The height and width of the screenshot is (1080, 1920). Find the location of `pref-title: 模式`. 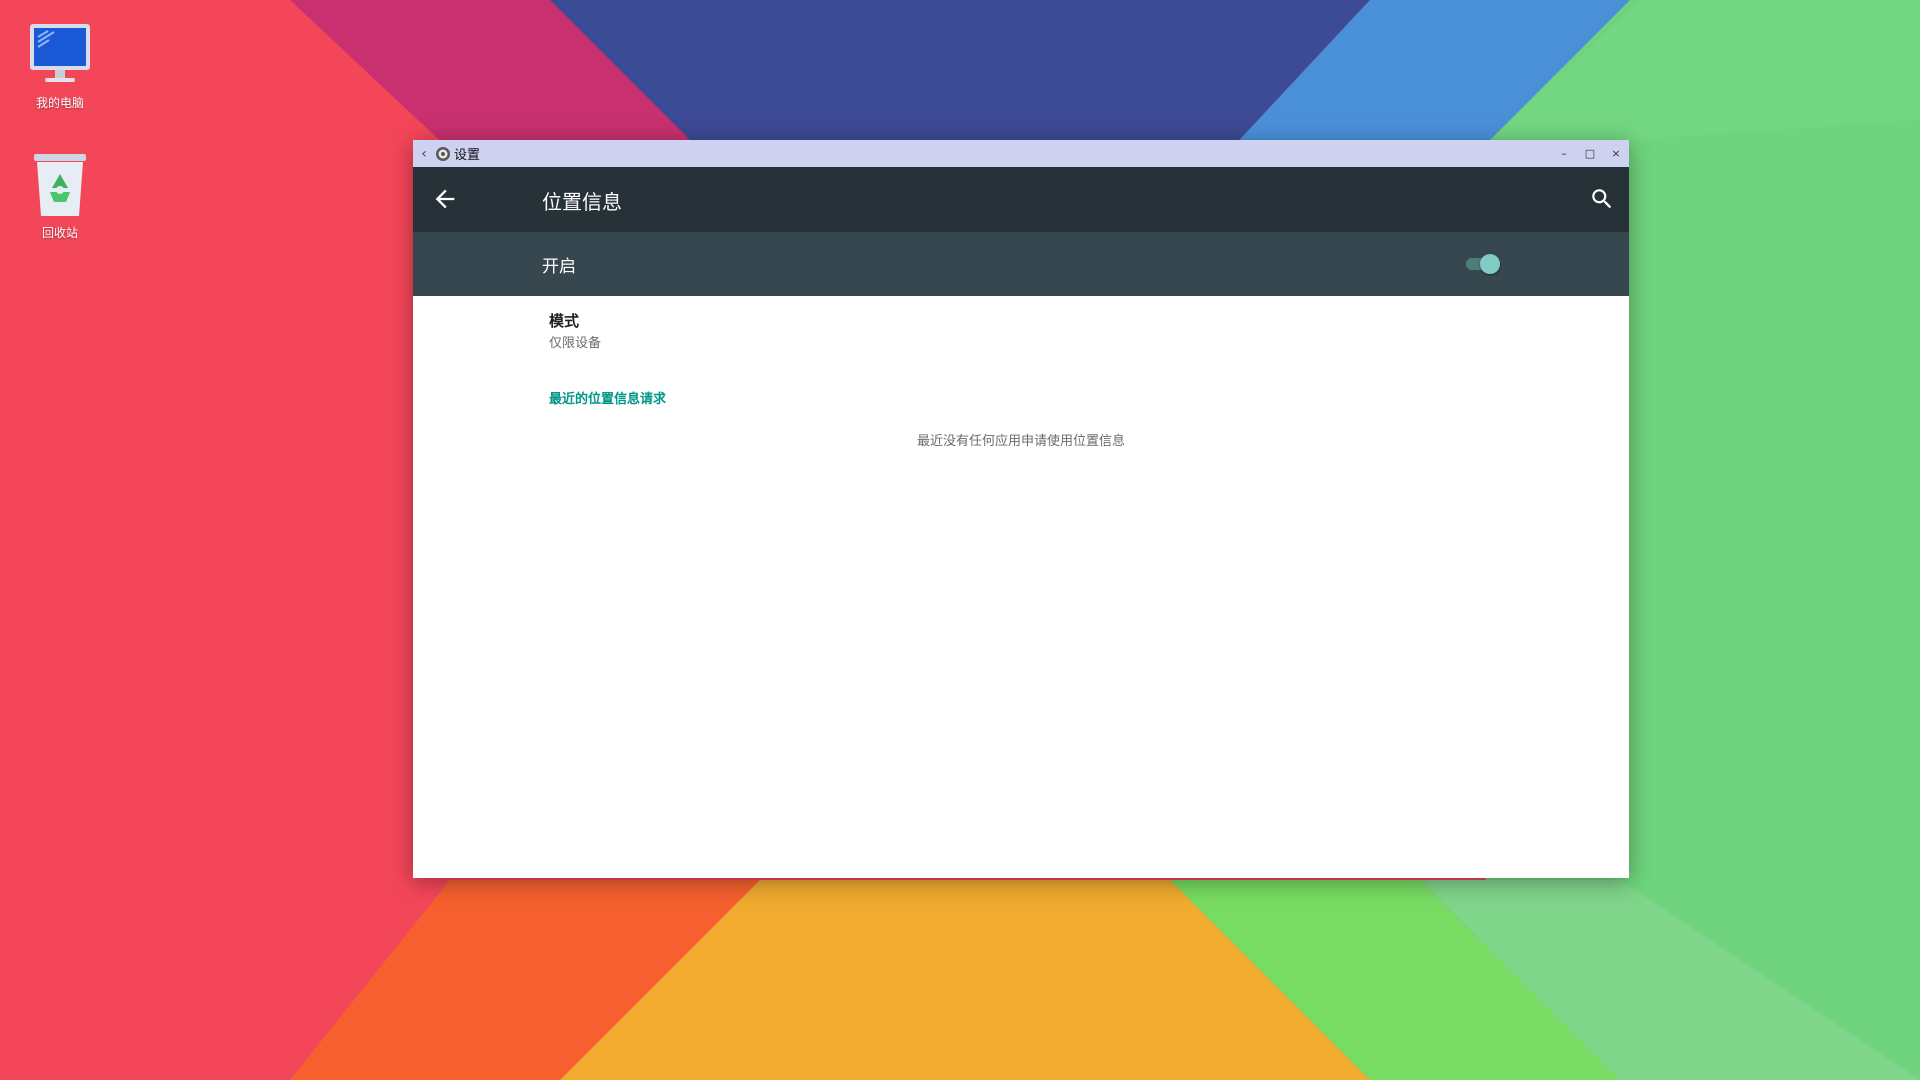

pref-title: 模式 is located at coordinates (564, 321).